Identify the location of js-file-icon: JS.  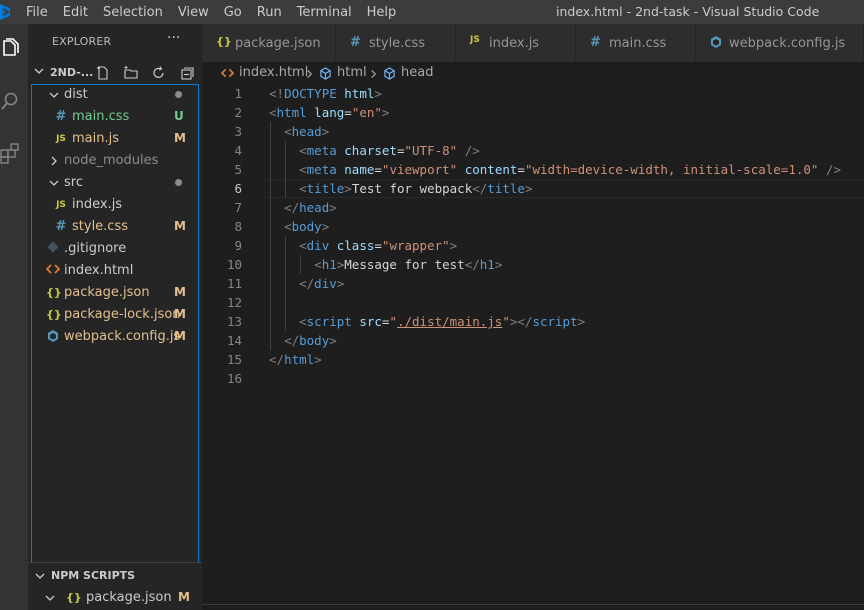
(475, 40).